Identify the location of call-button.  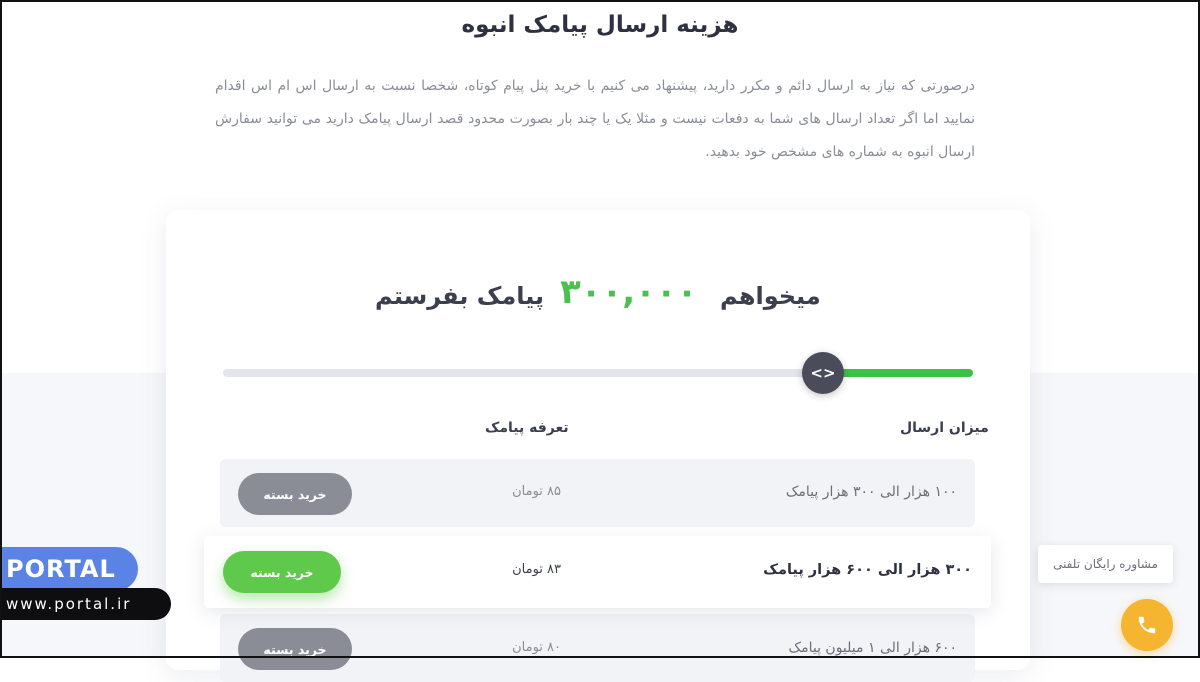
(1147, 625).